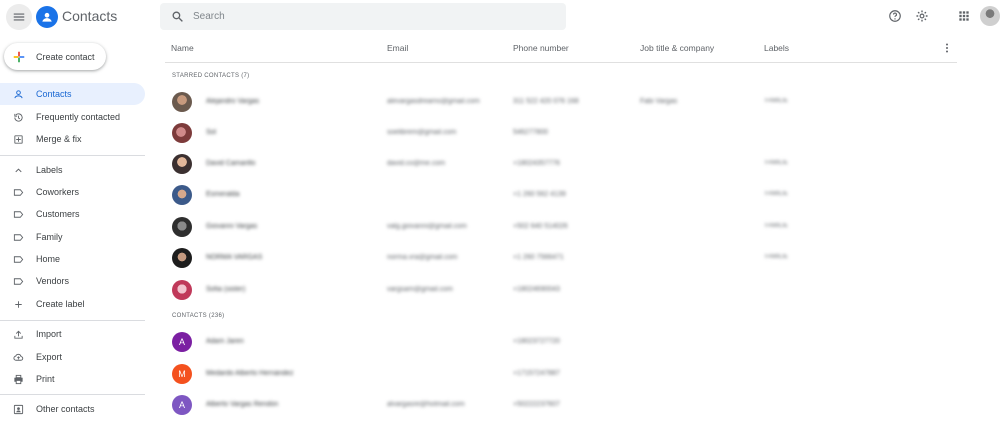  I want to click on contact-name: Esmeralda, so click(223, 194).